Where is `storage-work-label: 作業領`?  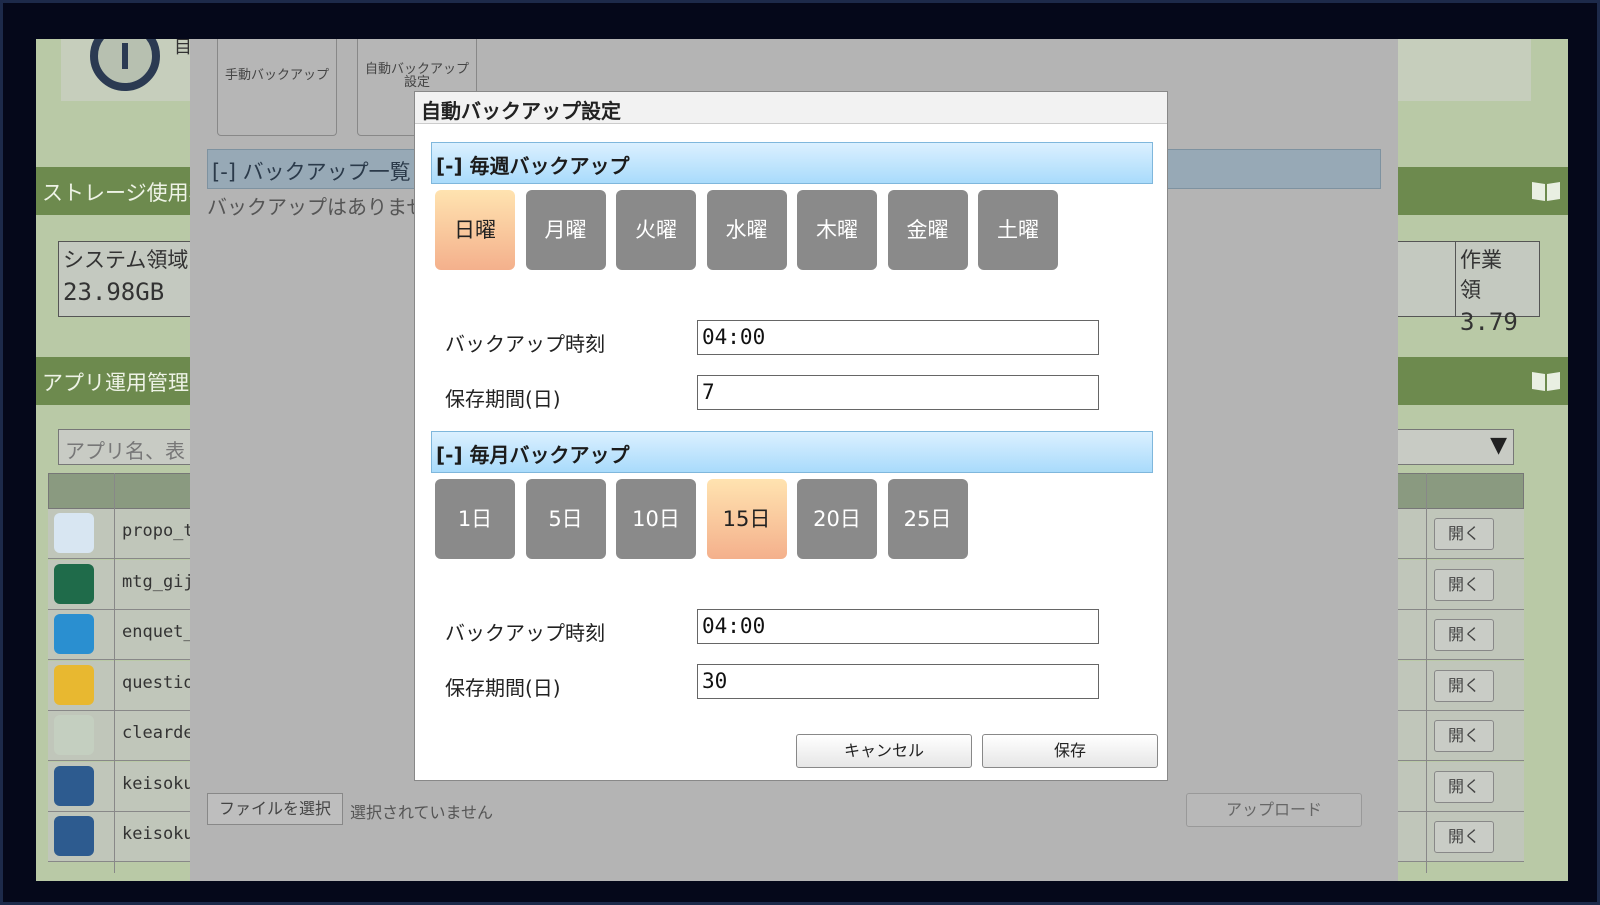 storage-work-label: 作業領 is located at coordinates (1481, 275).